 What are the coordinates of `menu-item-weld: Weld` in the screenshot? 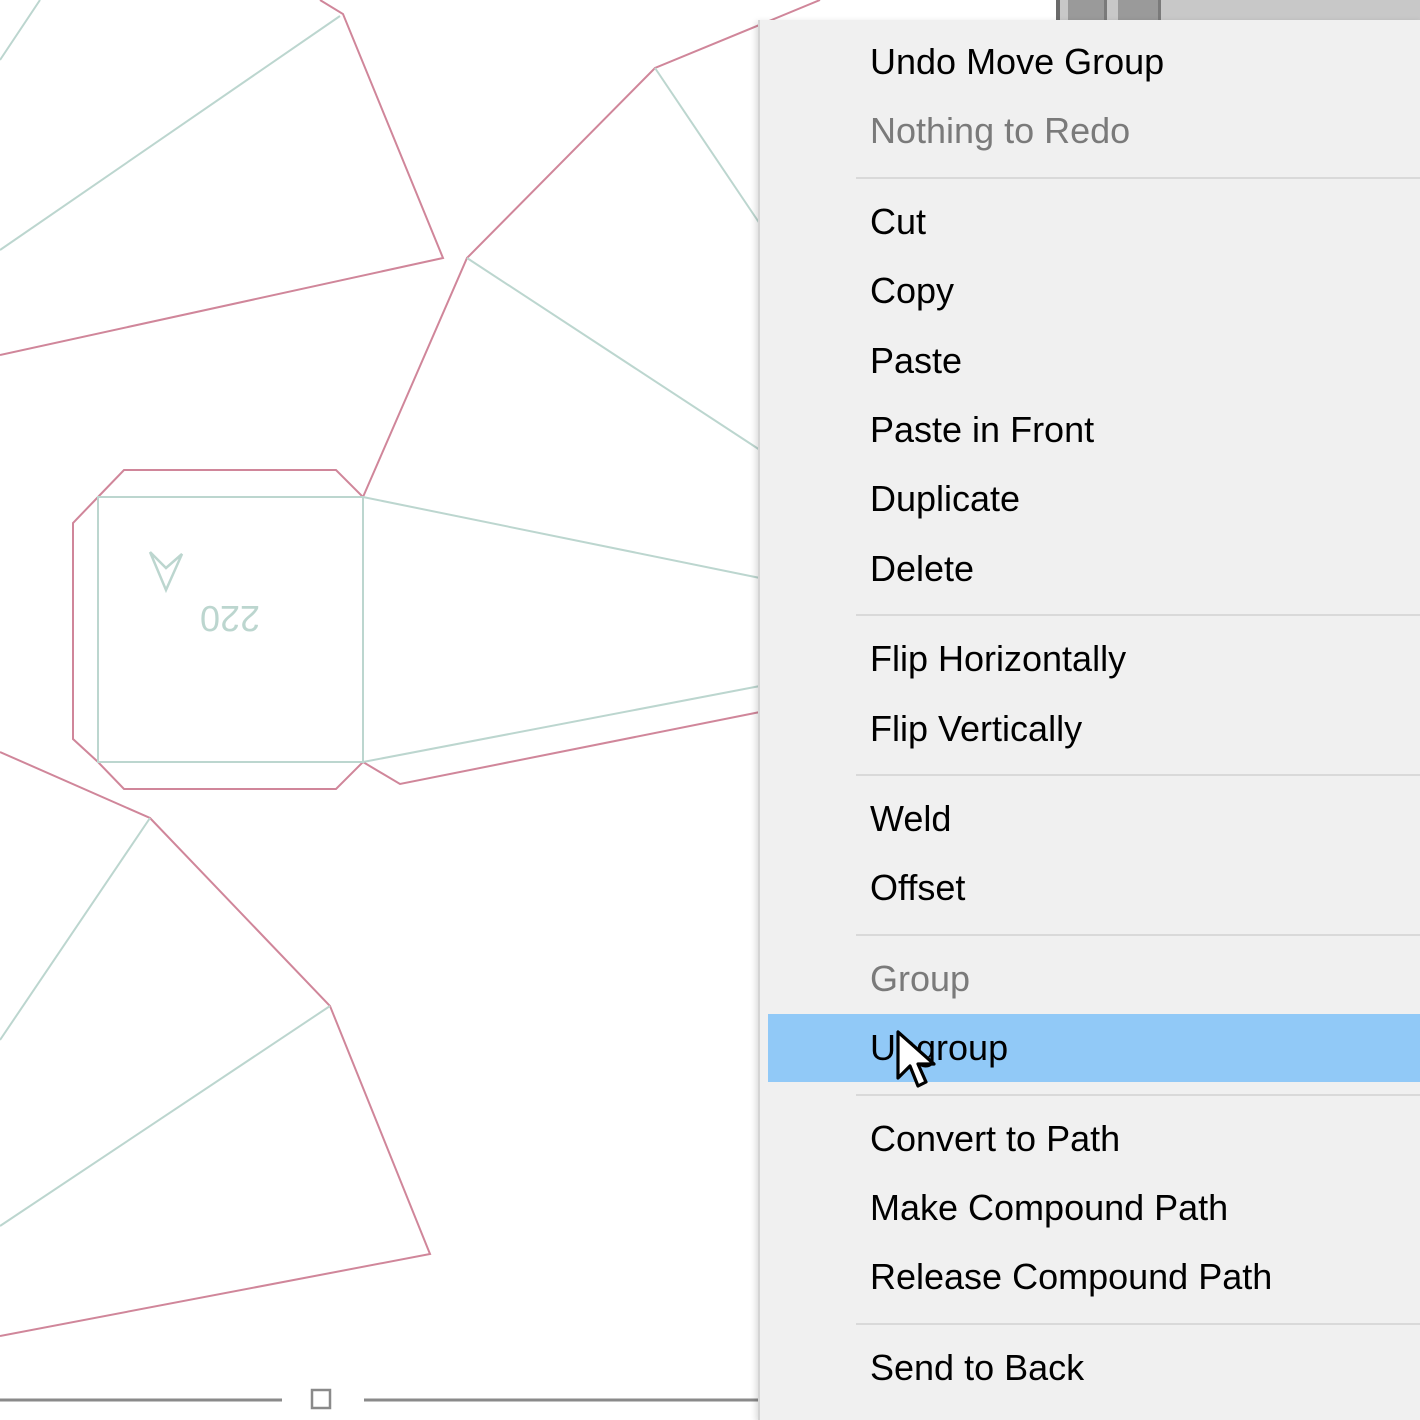 It's located at (1094, 819).